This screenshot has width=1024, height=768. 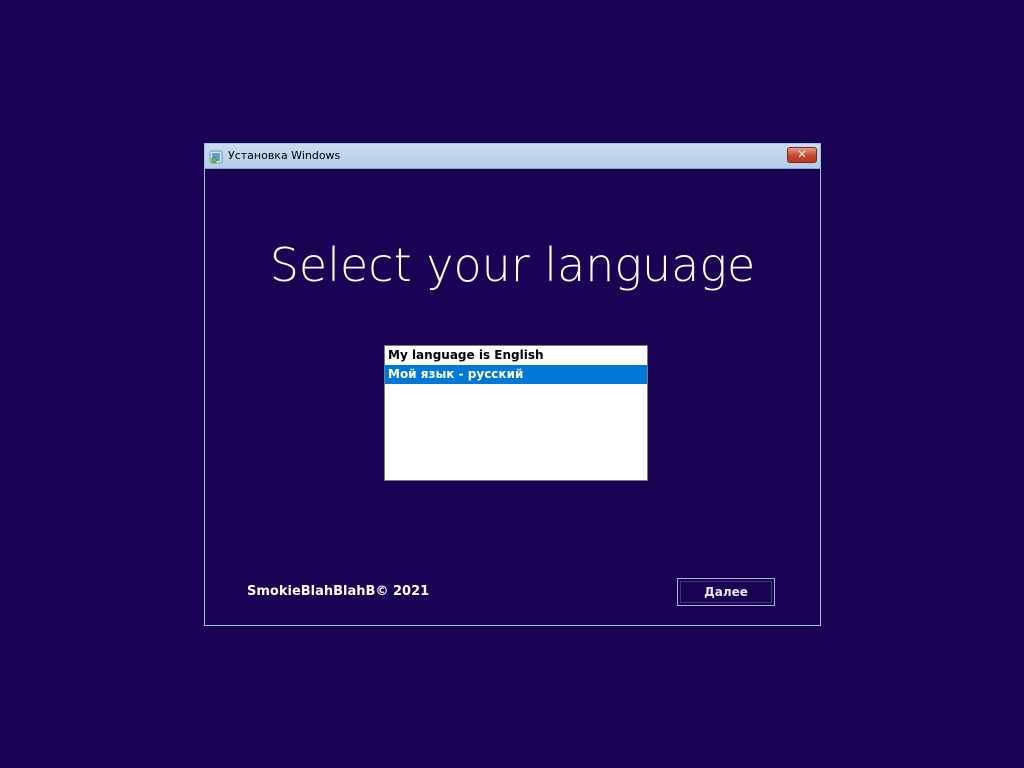 What do you see at coordinates (512, 265) in the screenshot?
I see `page-title: Select your language` at bounding box center [512, 265].